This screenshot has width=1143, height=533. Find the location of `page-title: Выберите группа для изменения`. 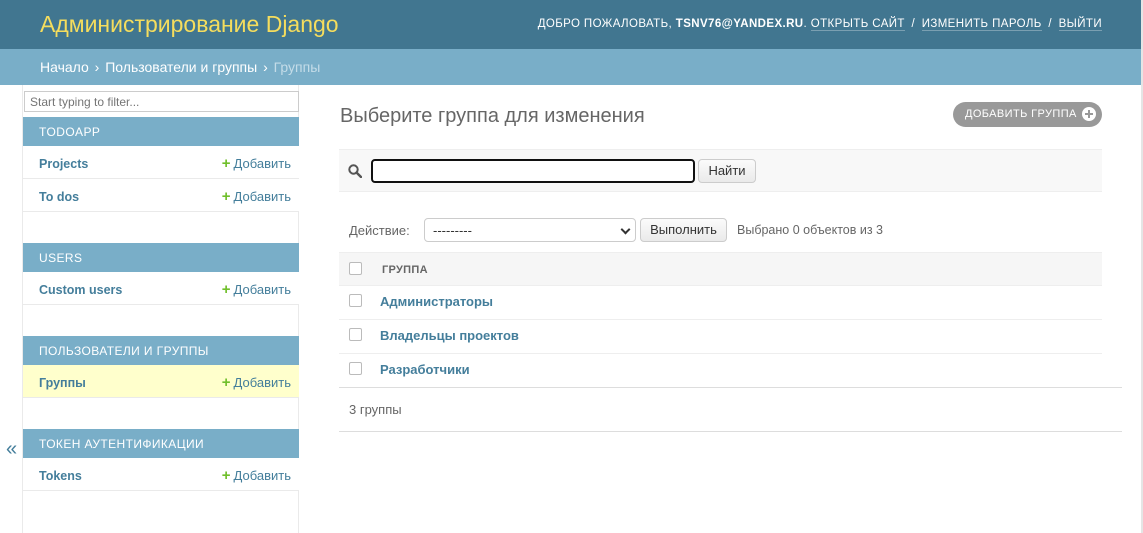

page-title: Выберите группа для изменения is located at coordinates (492, 116).